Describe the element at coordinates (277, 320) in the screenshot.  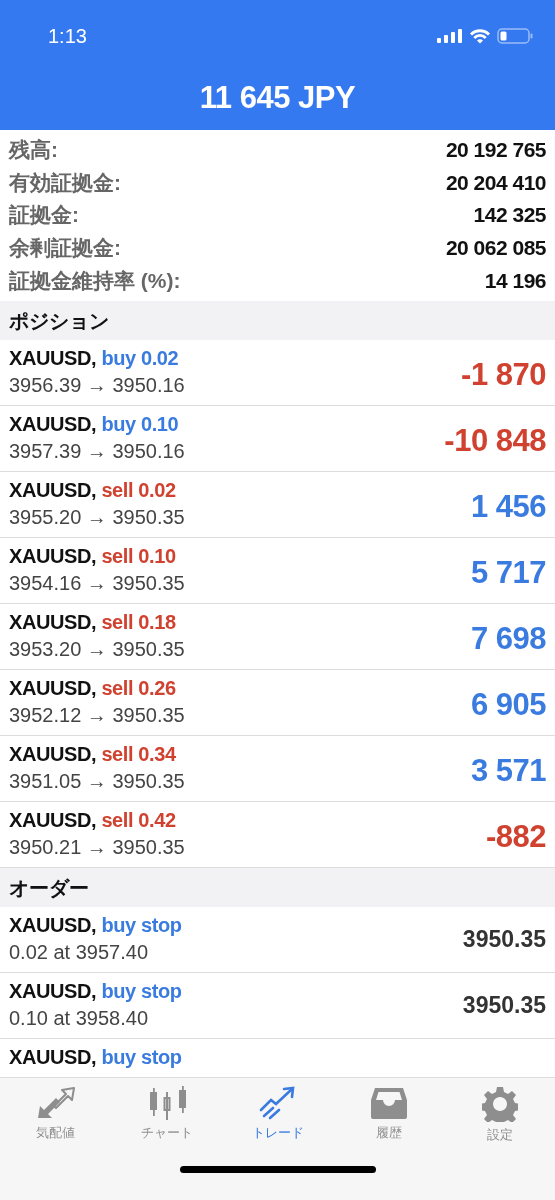
I see `section-header: ポジション` at that location.